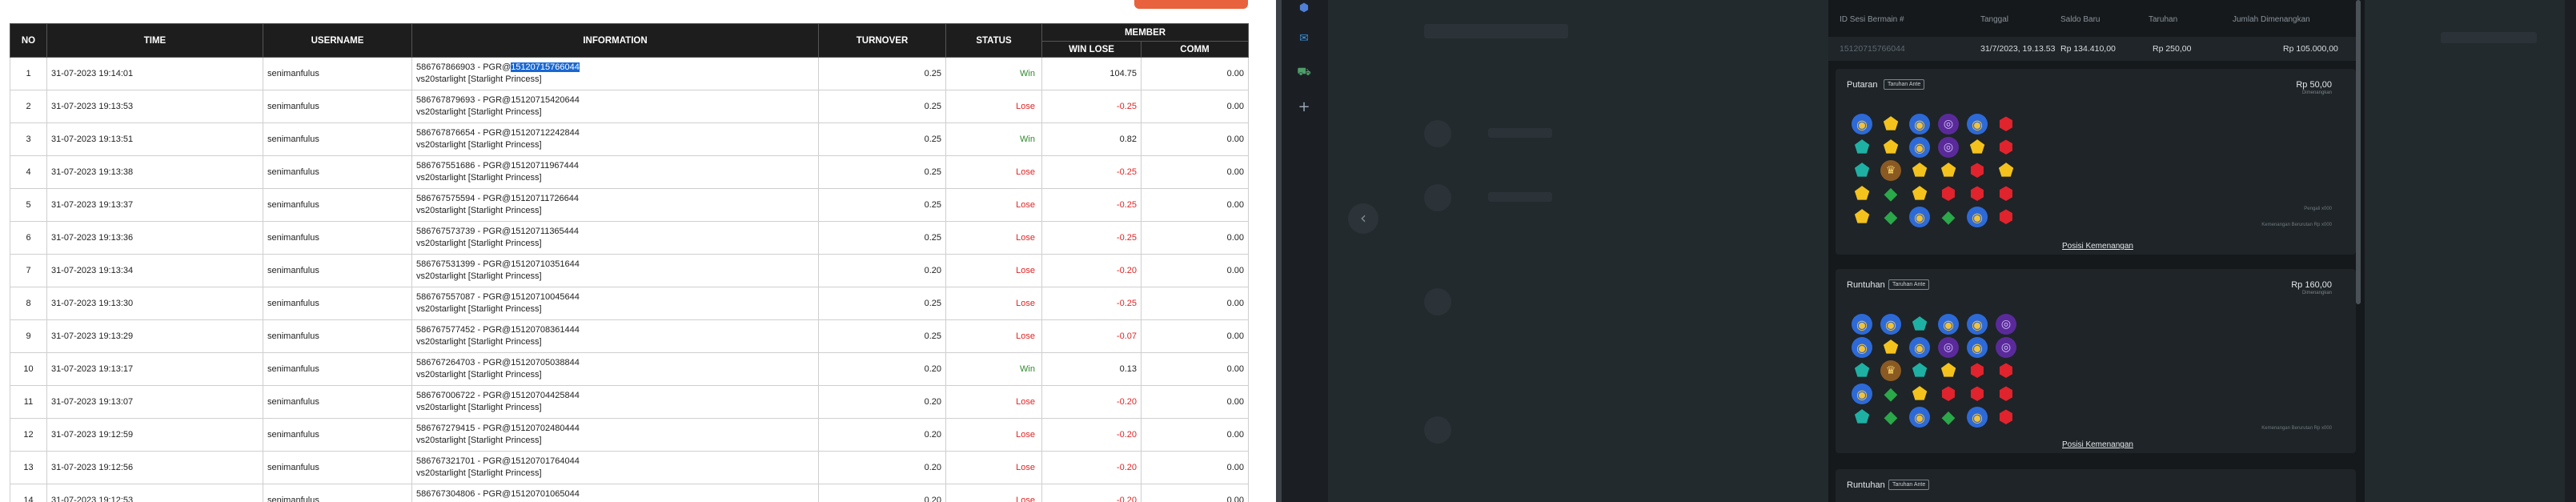  Describe the element at coordinates (2358, 152) in the screenshot. I see `panel-scrollbar` at that location.